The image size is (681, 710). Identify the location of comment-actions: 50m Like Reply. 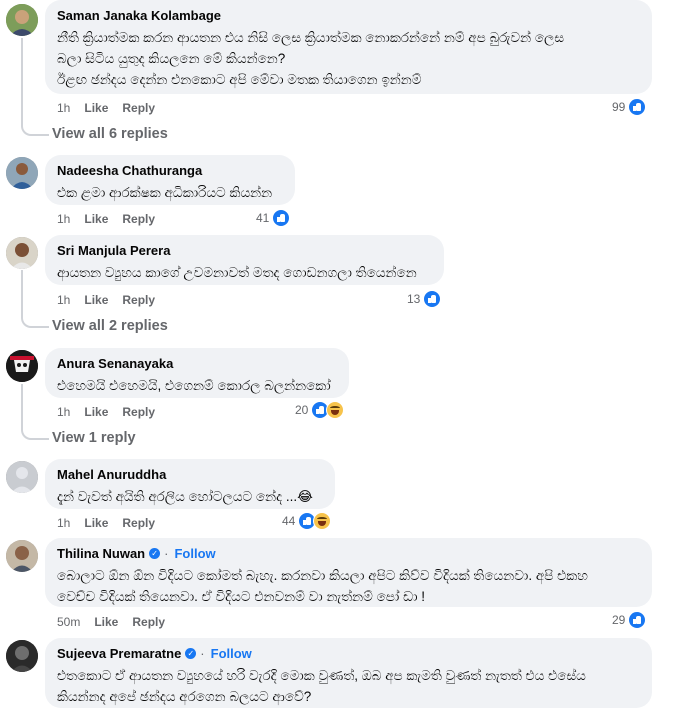
(111, 622).